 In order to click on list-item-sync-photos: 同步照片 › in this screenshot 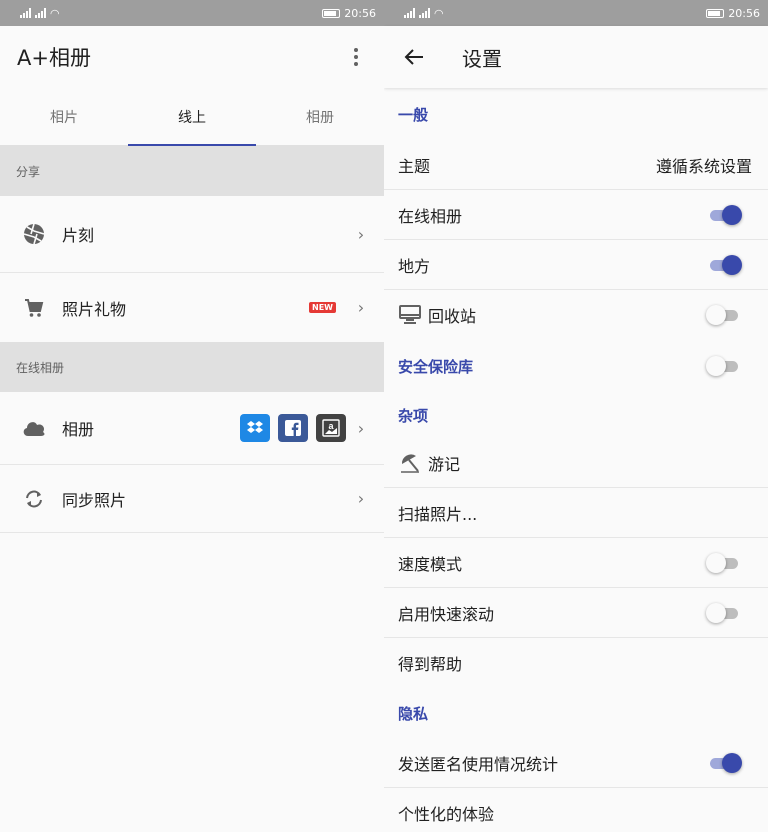, I will do `click(192, 499)`.